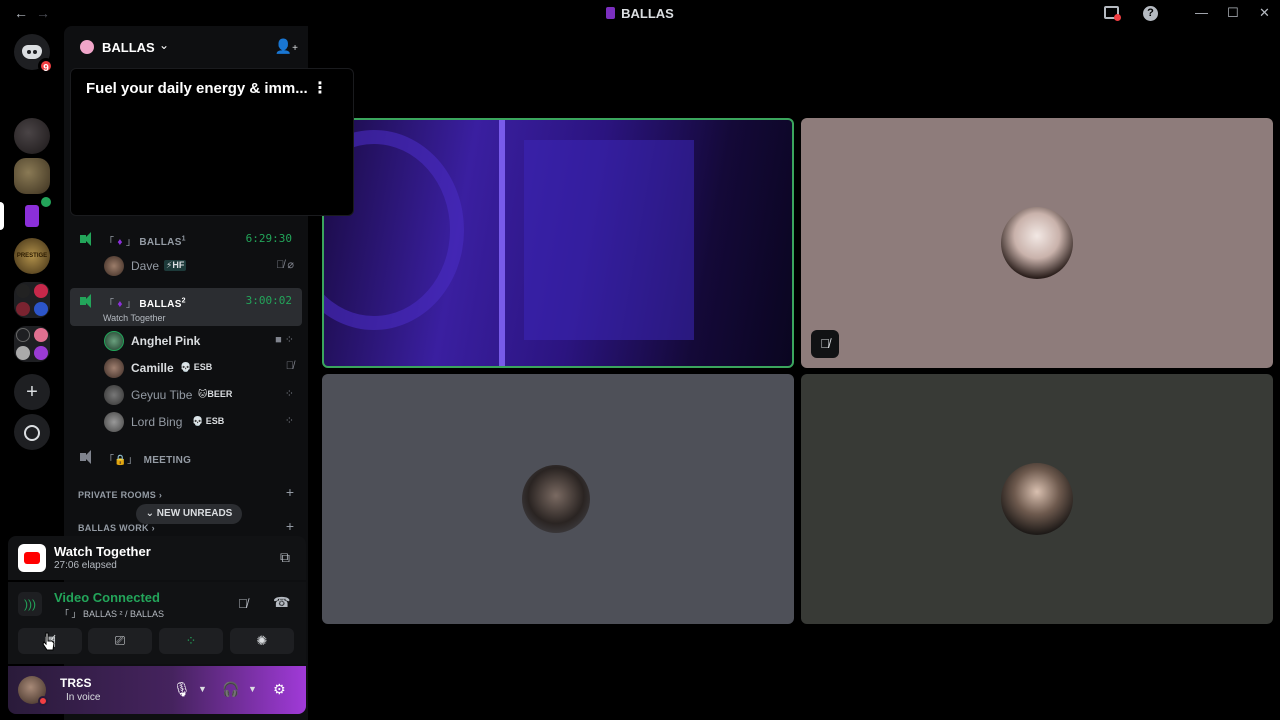  Describe the element at coordinates (164, 45) in the screenshot. I see `chevron-down-icon: ⌄` at that location.